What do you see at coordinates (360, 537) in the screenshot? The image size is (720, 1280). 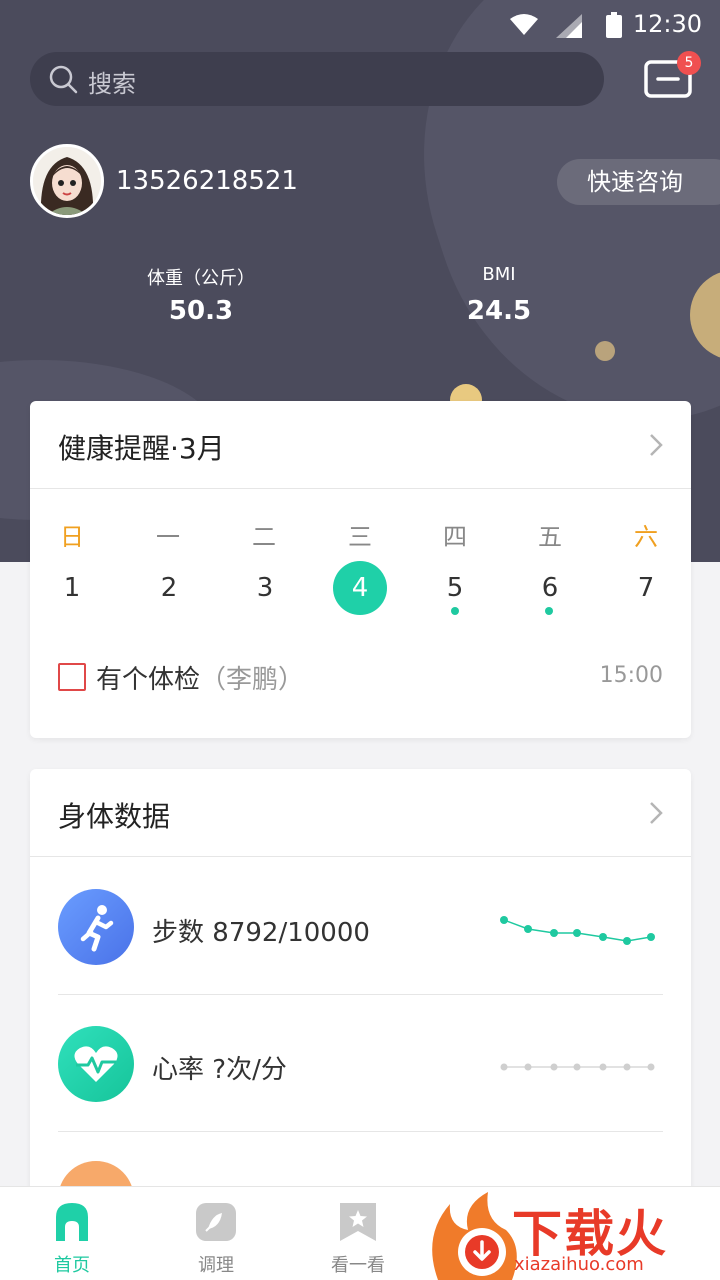 I see `weekday-wed: 三` at bounding box center [360, 537].